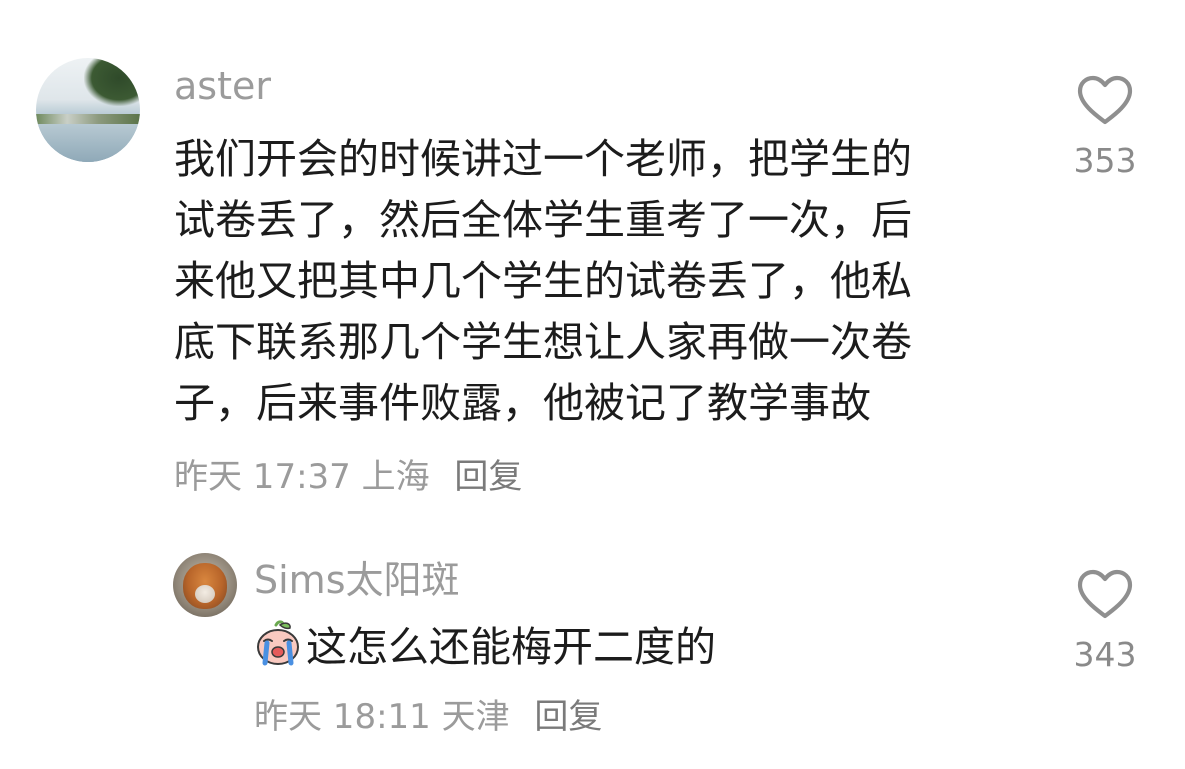 Image resolution: width=1185 pixels, height=769 pixels. I want to click on reply-text-content: 这怎么还能梅开二度的, so click(511, 647).